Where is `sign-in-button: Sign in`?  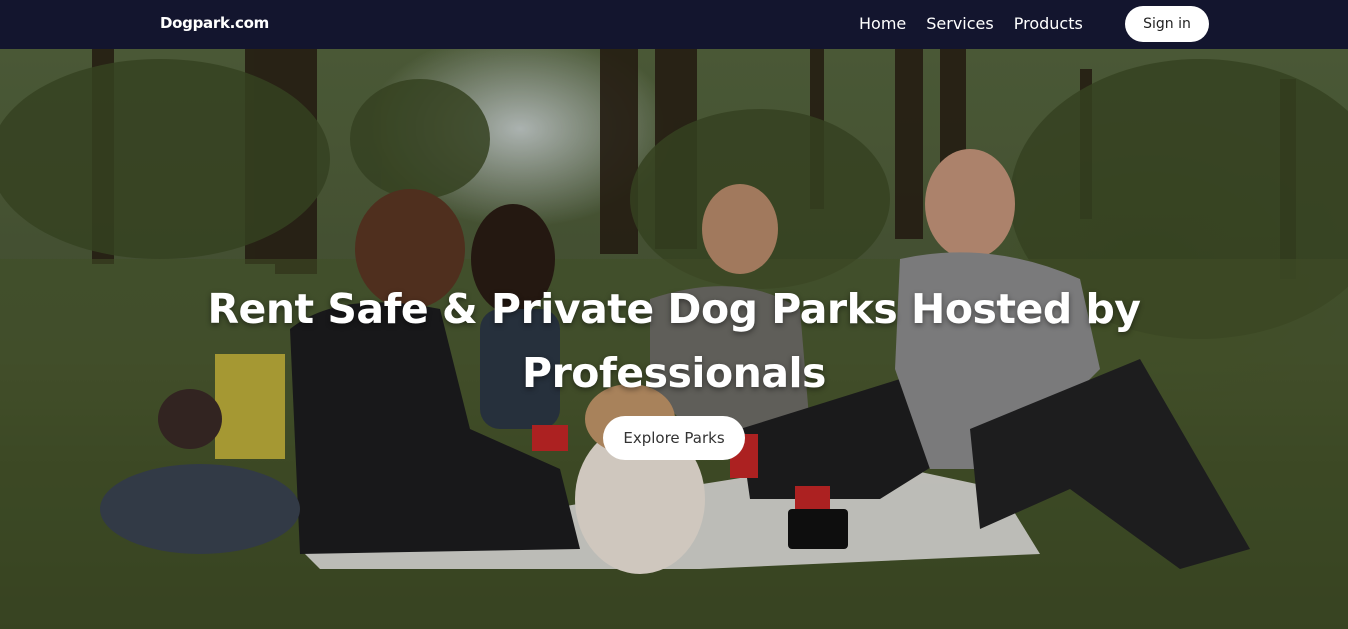 sign-in-button: Sign in is located at coordinates (1167, 24).